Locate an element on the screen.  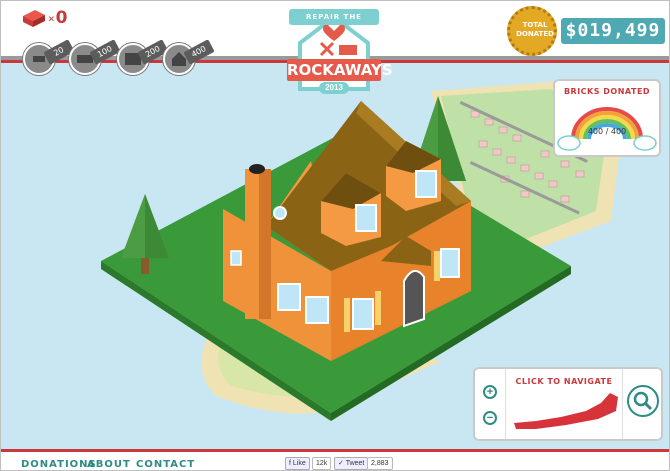
facebook-like-button: f Like is located at coordinates (297, 463).